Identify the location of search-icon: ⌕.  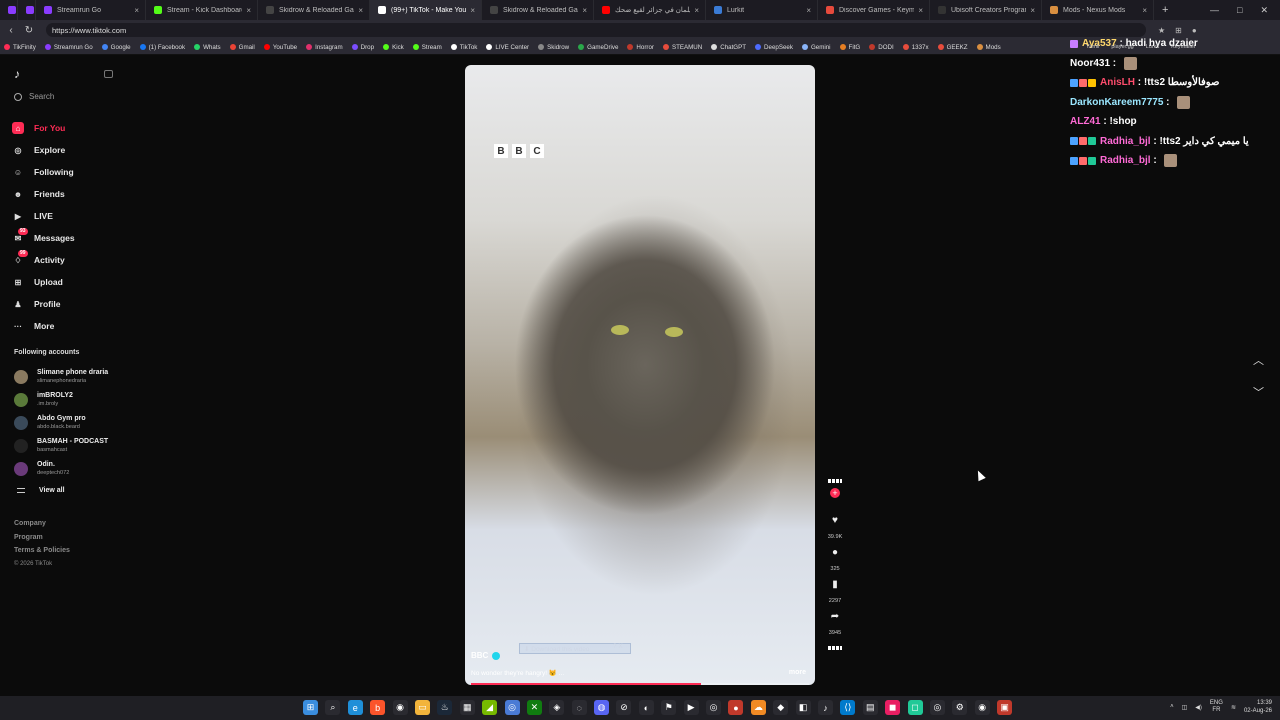
(333, 707).